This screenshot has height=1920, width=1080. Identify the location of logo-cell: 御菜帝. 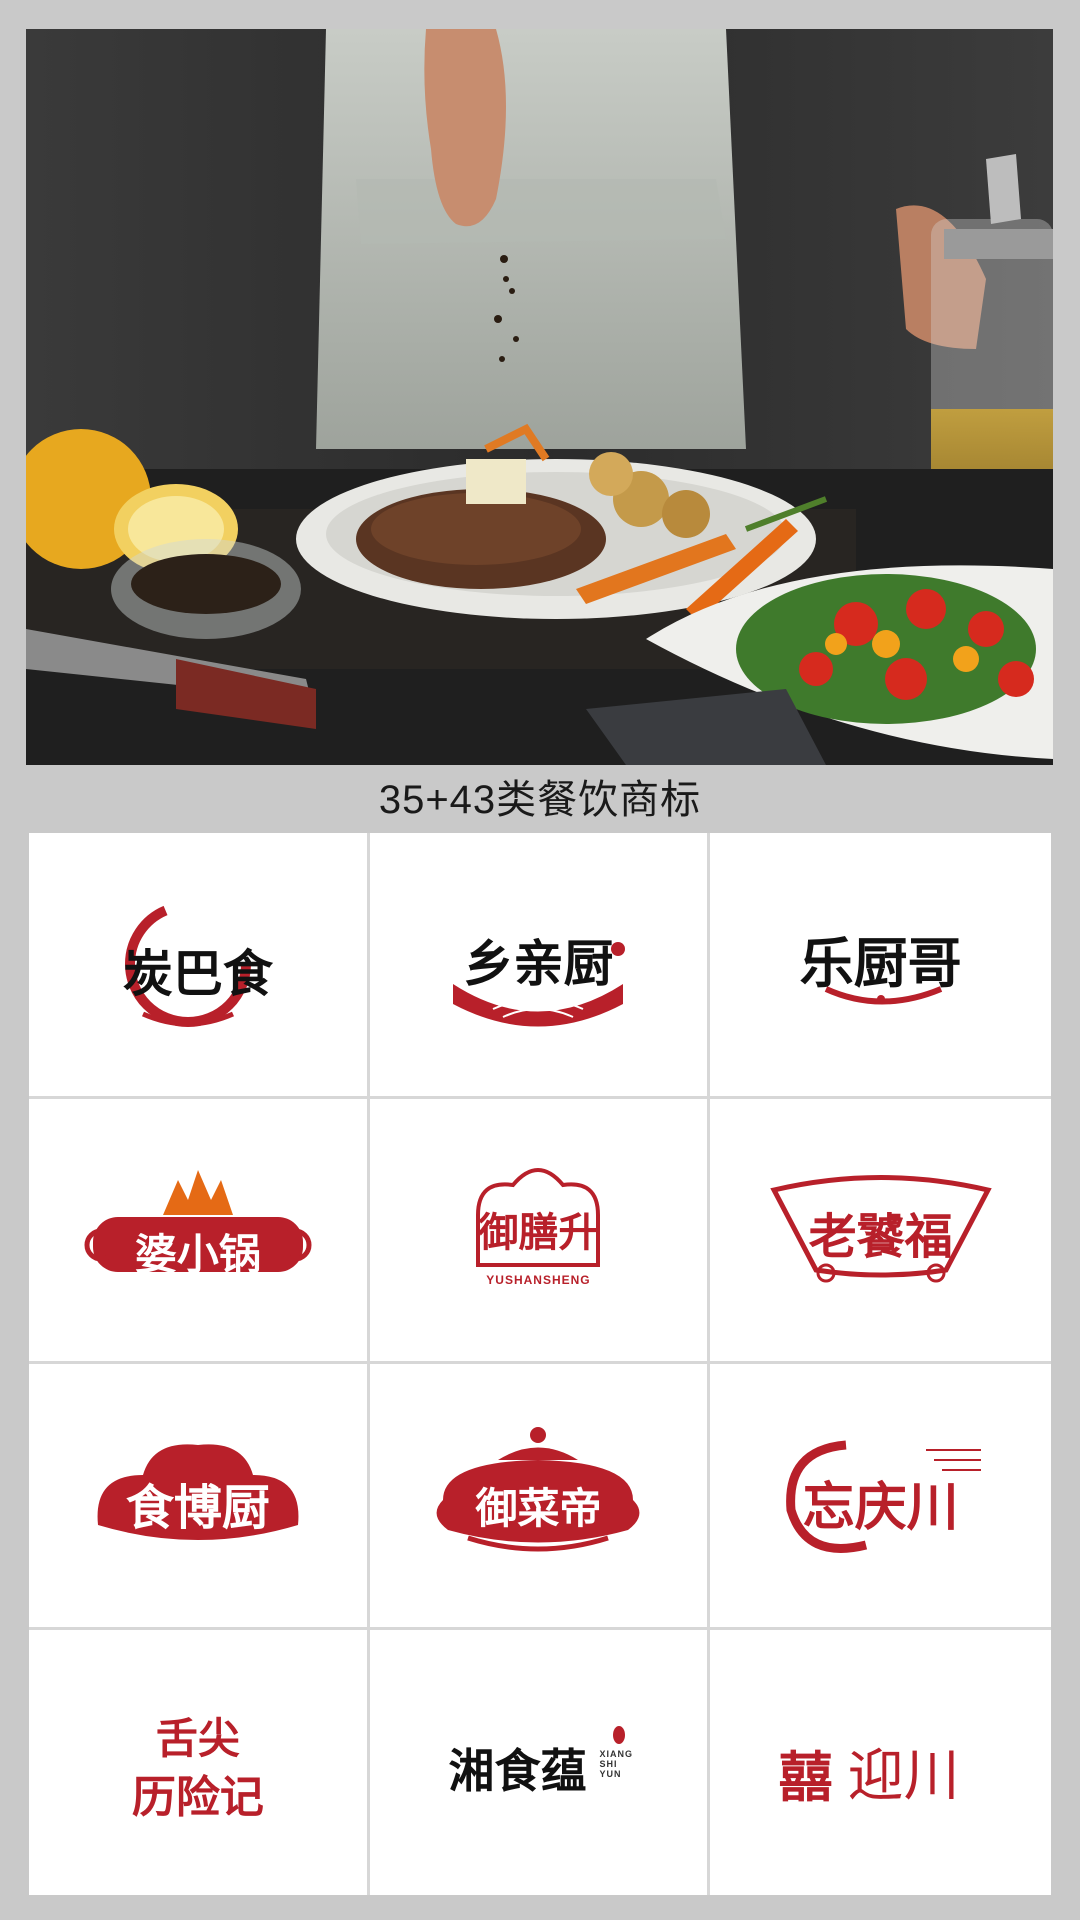
(540, 1497).